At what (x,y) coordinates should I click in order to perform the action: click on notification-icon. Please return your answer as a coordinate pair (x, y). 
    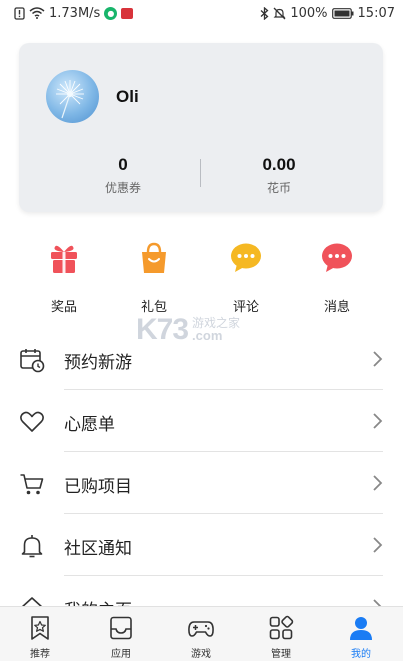
    Looking at the image, I should click on (19, 13).